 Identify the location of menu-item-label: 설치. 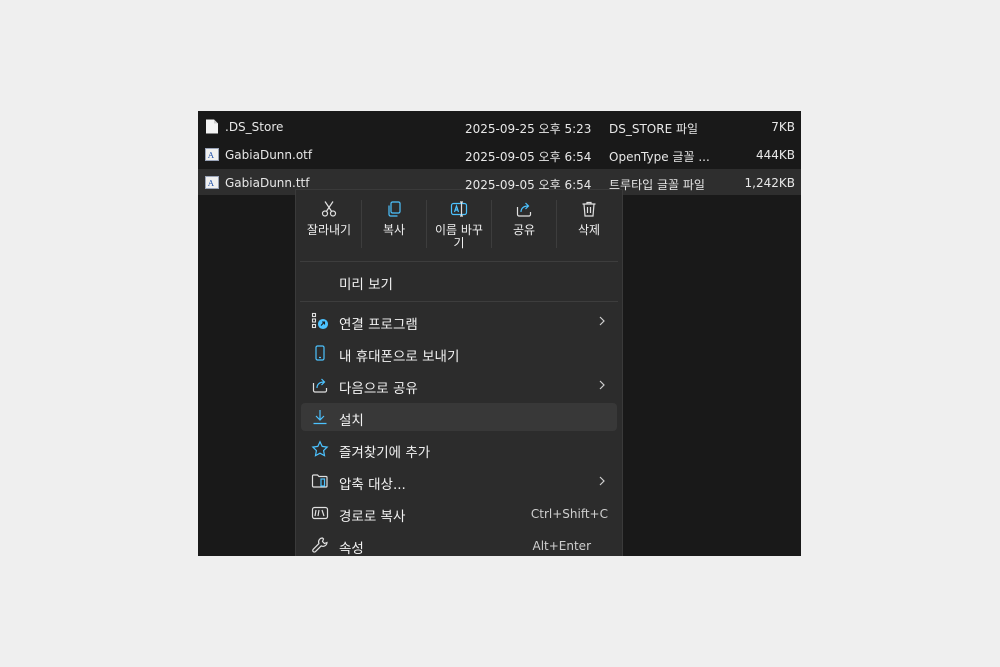
(351, 421).